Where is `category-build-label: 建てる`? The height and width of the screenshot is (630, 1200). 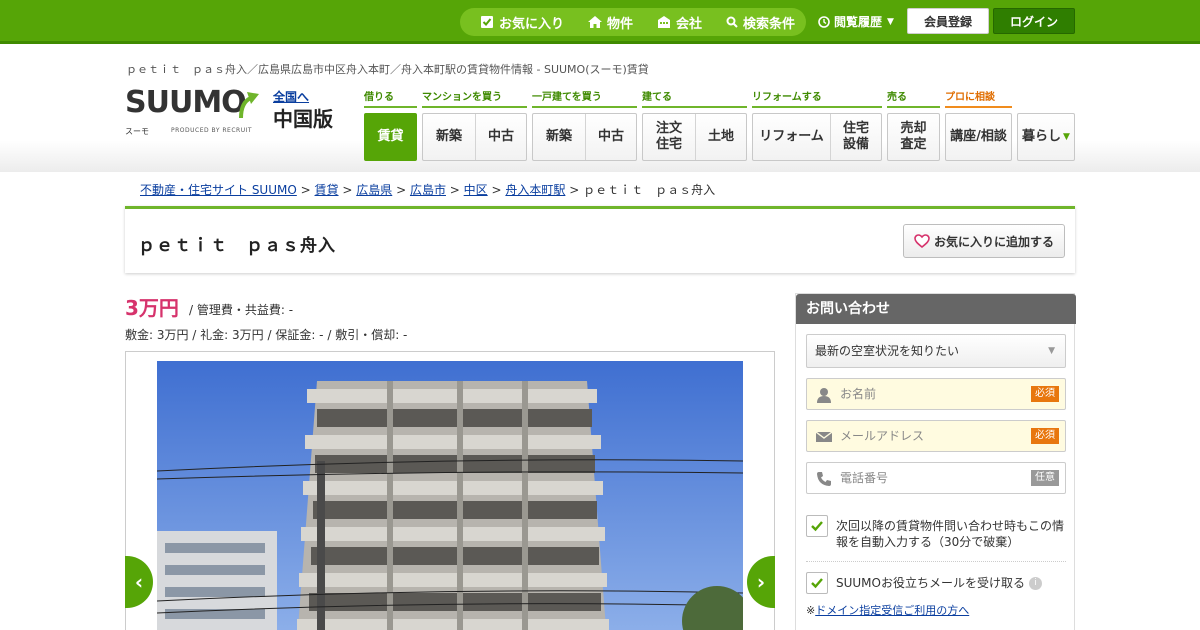
category-build-label: 建てる is located at coordinates (694, 98).